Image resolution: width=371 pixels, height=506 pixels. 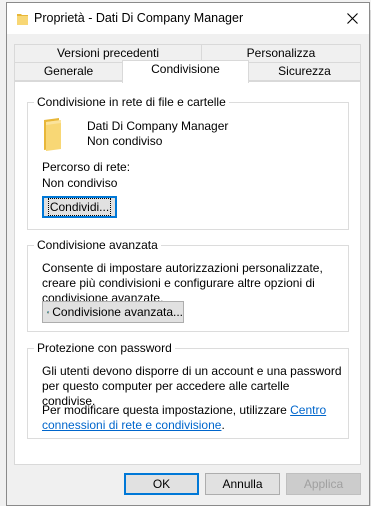 I want to click on close-button, so click(x=352, y=18).